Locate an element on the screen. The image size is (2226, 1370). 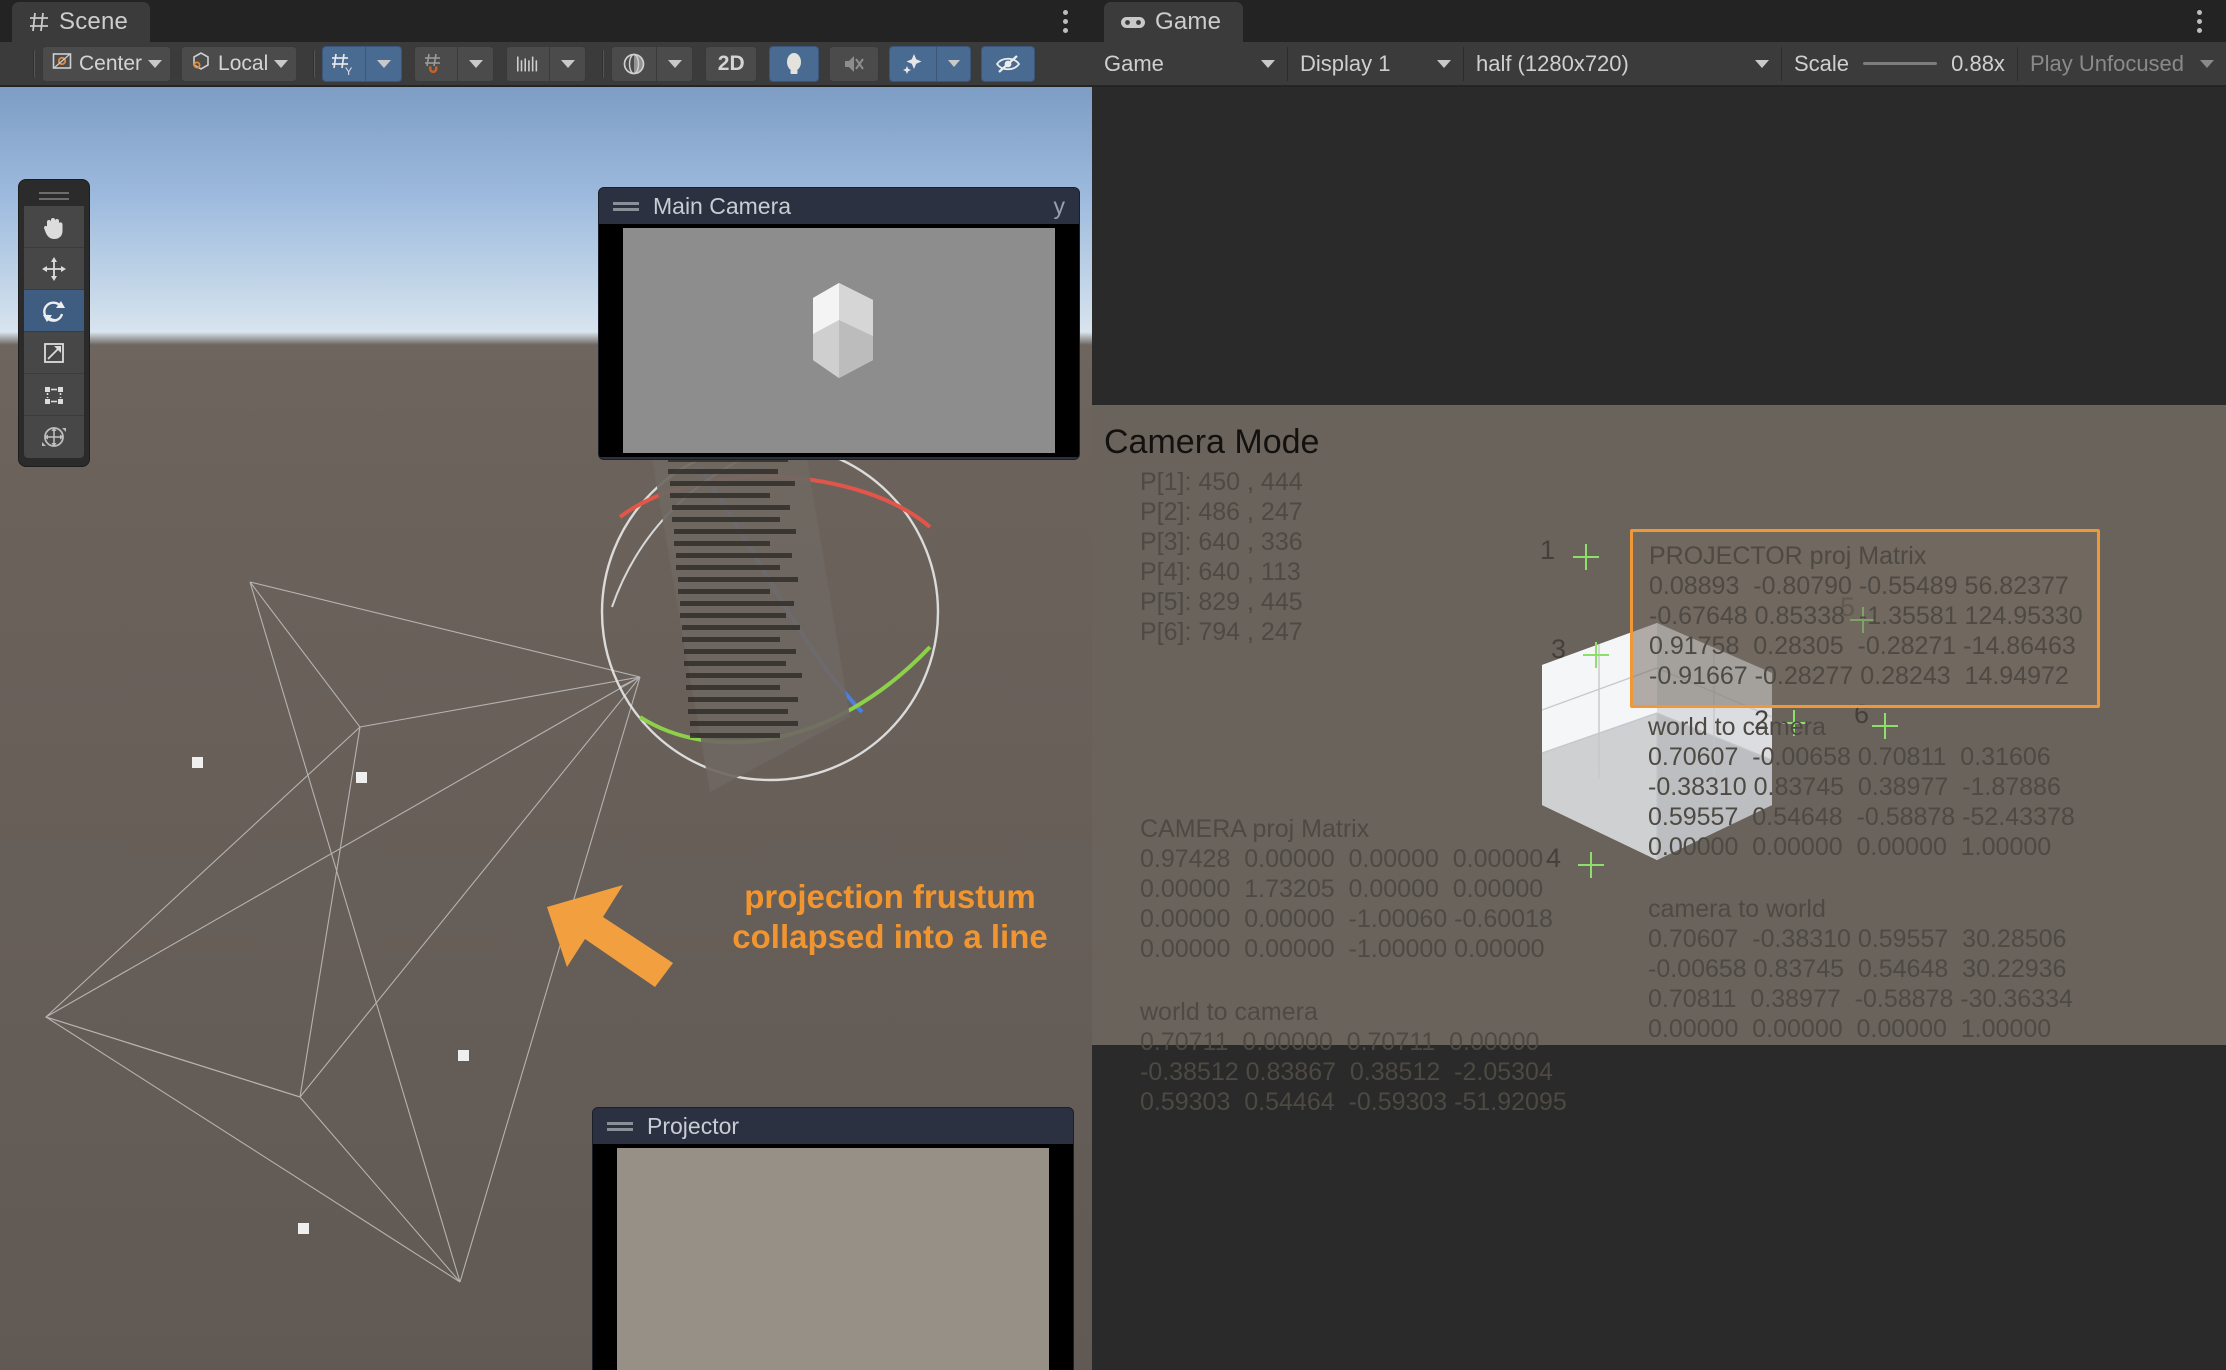
tab-game: Game is located at coordinates (1174, 22).